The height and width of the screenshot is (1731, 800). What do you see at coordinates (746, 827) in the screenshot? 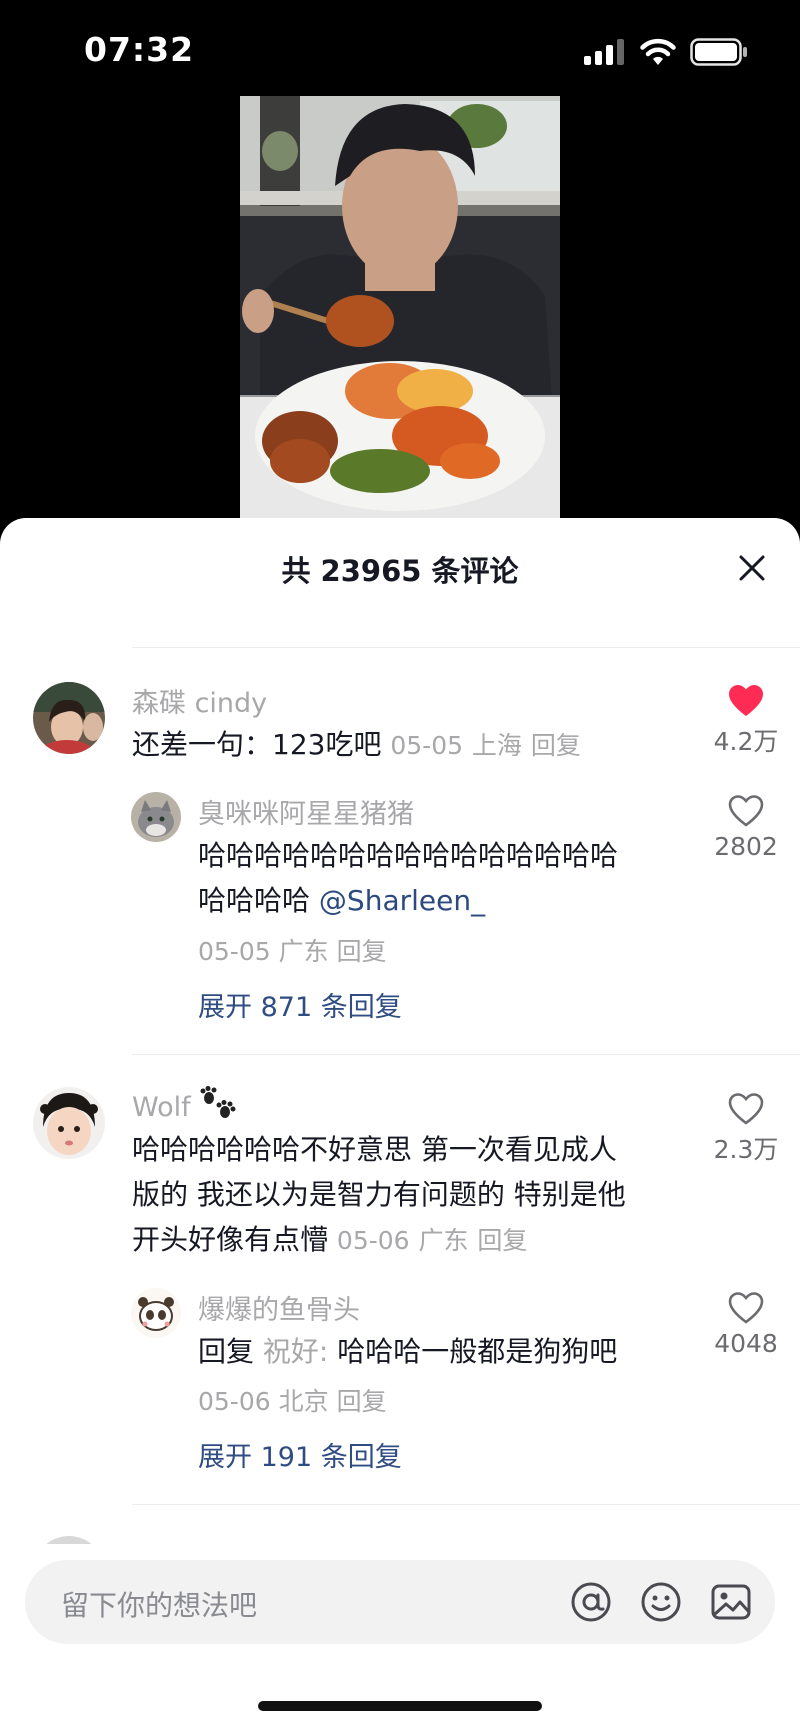
I see `like-button: 2802` at bounding box center [746, 827].